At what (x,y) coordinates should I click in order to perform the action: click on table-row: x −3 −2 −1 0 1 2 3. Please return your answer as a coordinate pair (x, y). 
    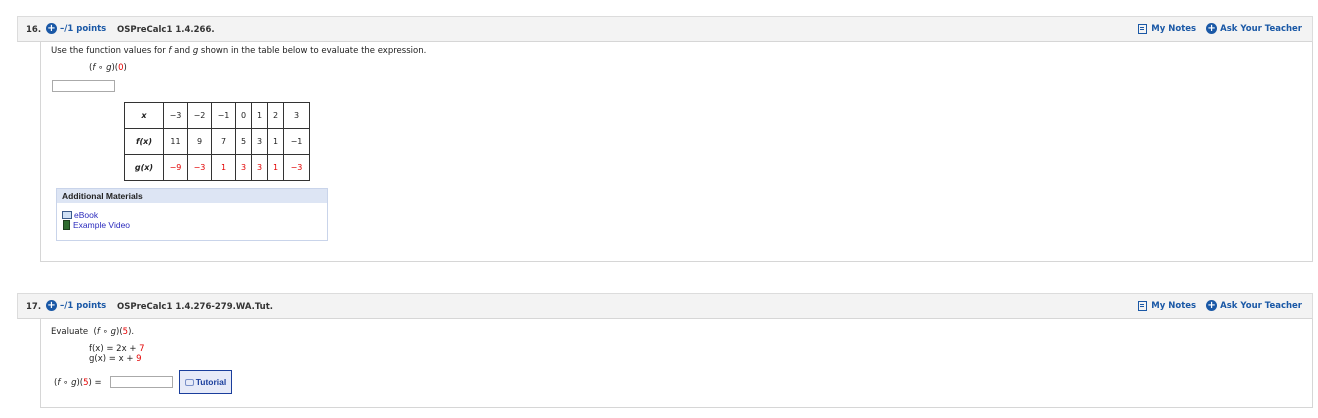
    Looking at the image, I should click on (217, 115).